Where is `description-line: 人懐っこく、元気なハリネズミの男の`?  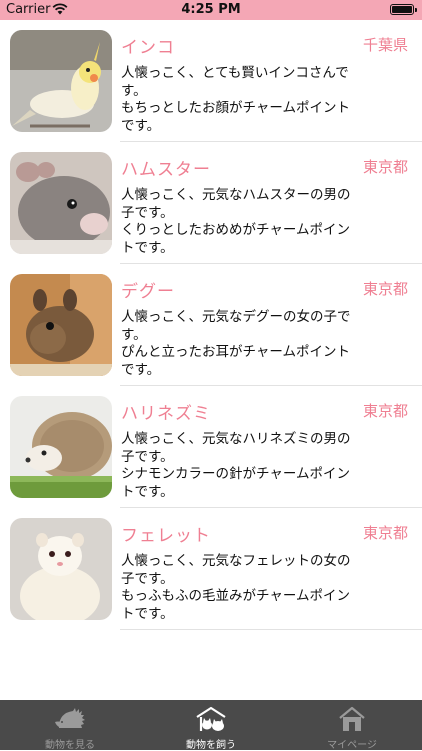
description-line: 人懐っこく、元気なハリネズミの男の is located at coordinates (236, 439).